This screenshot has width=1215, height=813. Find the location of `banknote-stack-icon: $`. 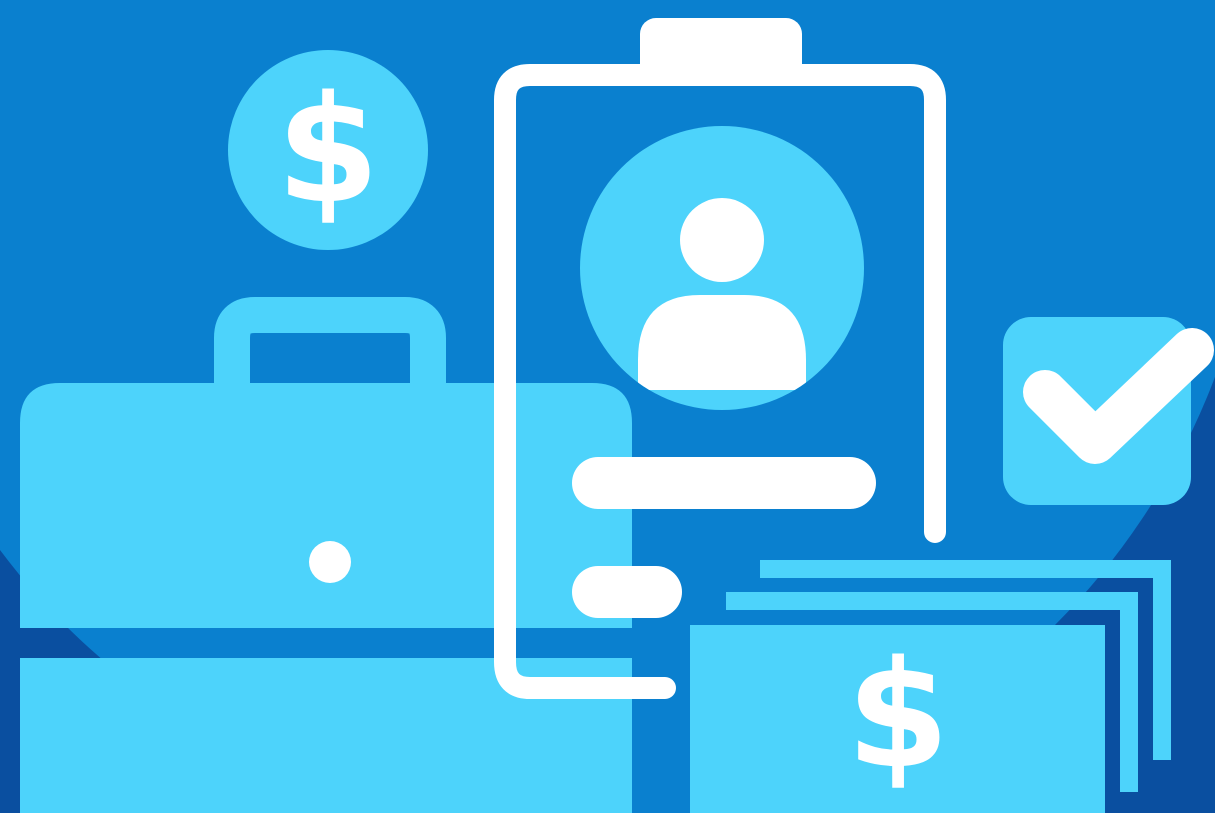

banknote-stack-icon: $ is located at coordinates (930, 686).